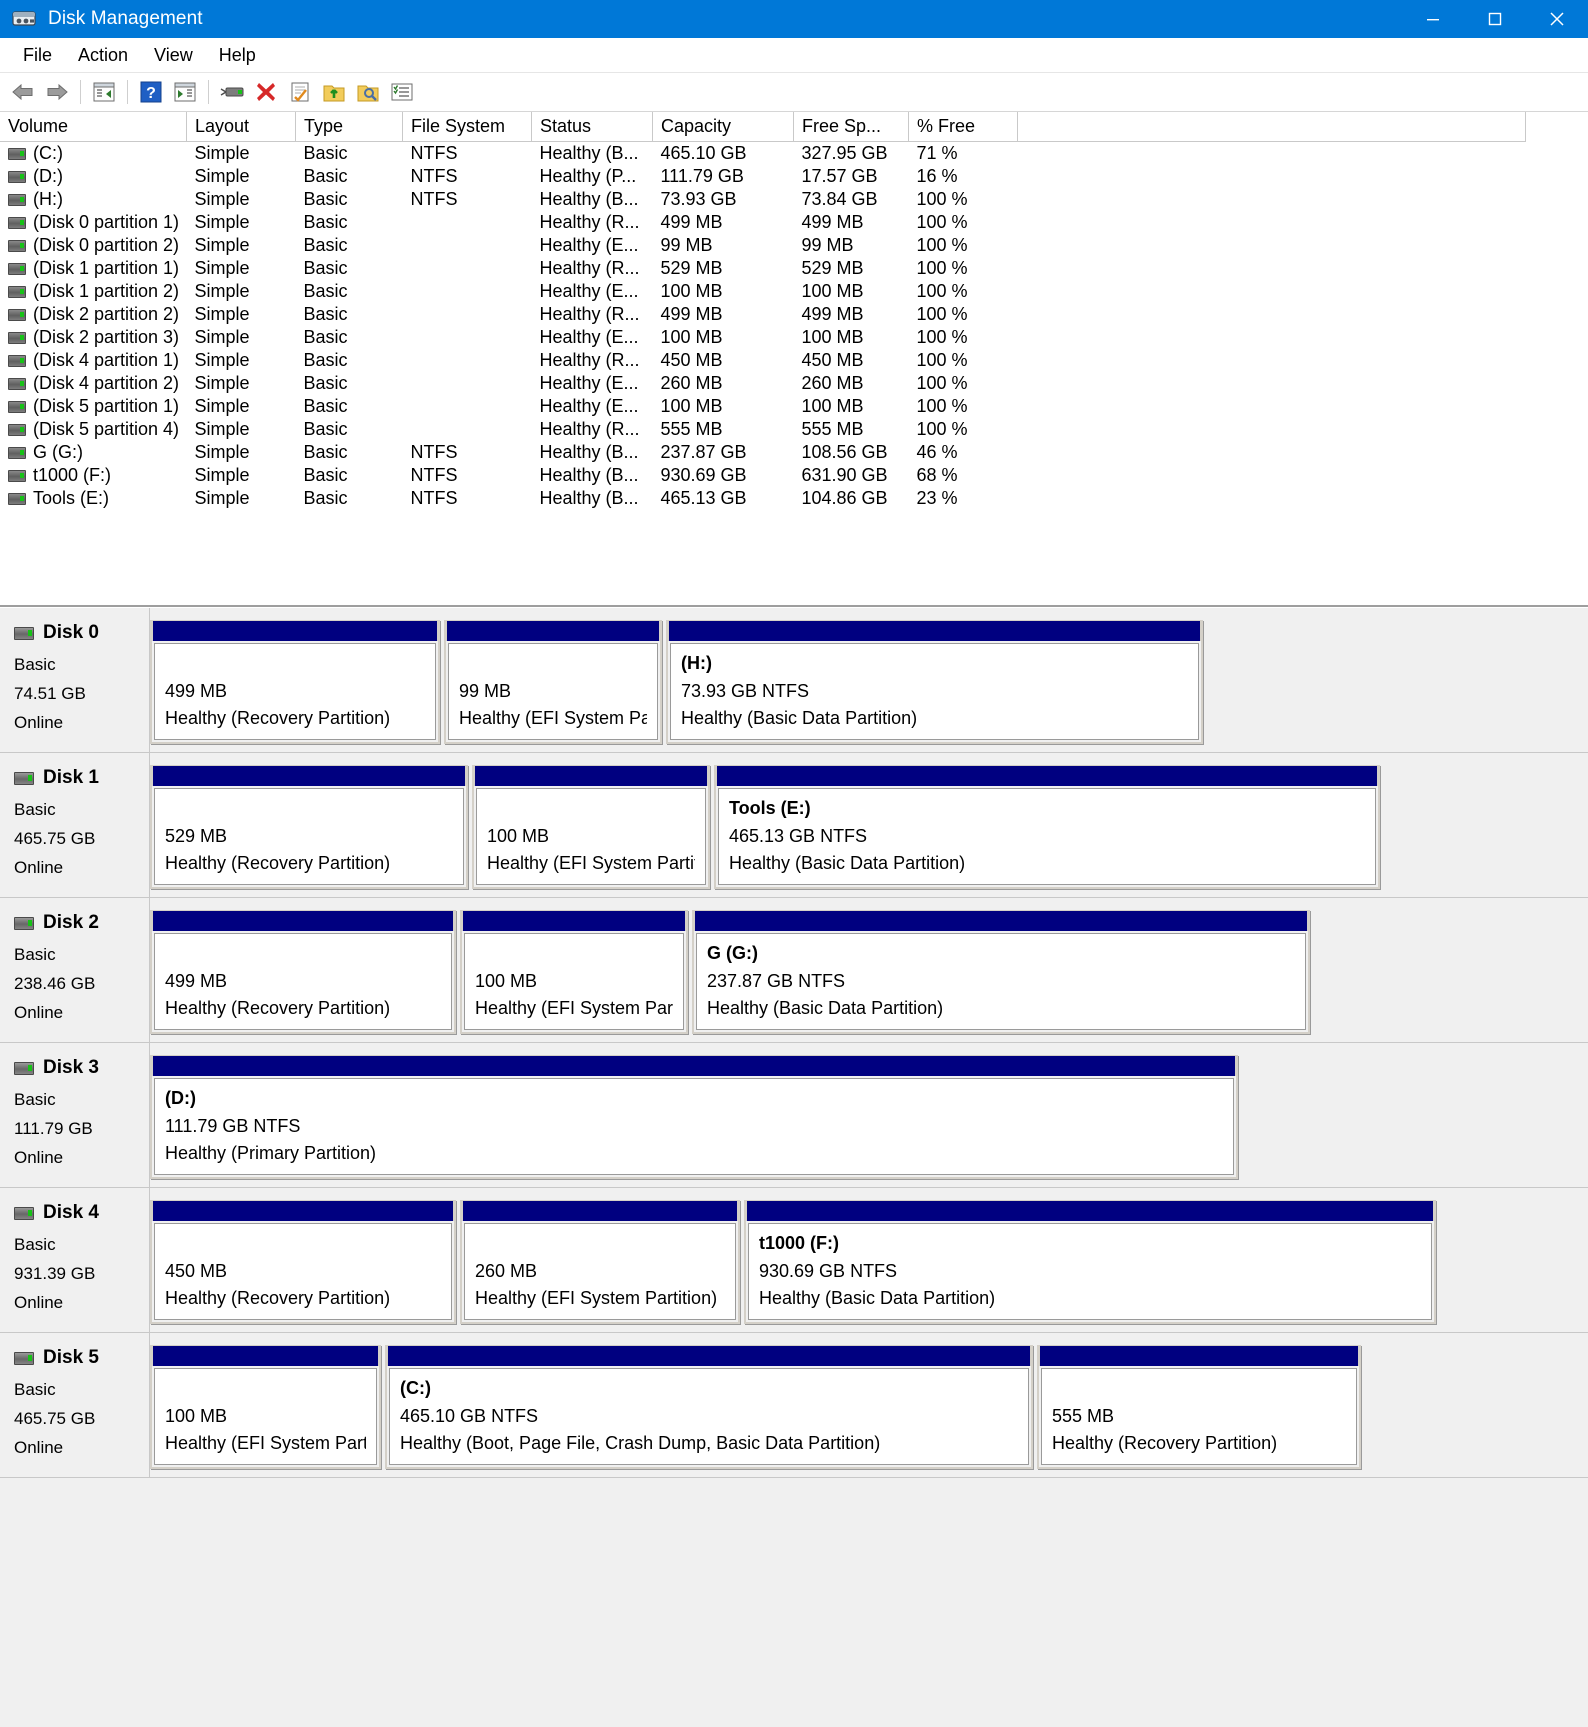 This screenshot has height=1727, width=1588. Describe the element at coordinates (71, 1067) in the screenshot. I see `disk-name-label: Disk 3` at that location.